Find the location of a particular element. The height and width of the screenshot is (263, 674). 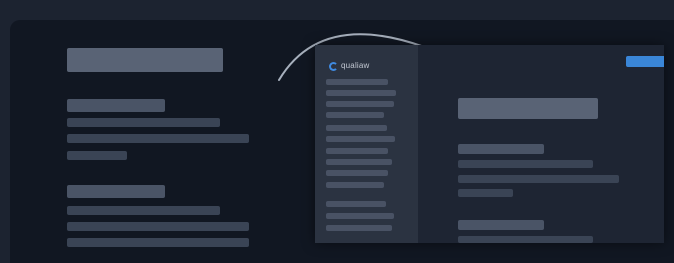

sidebar: qualiaw is located at coordinates (366, 144).